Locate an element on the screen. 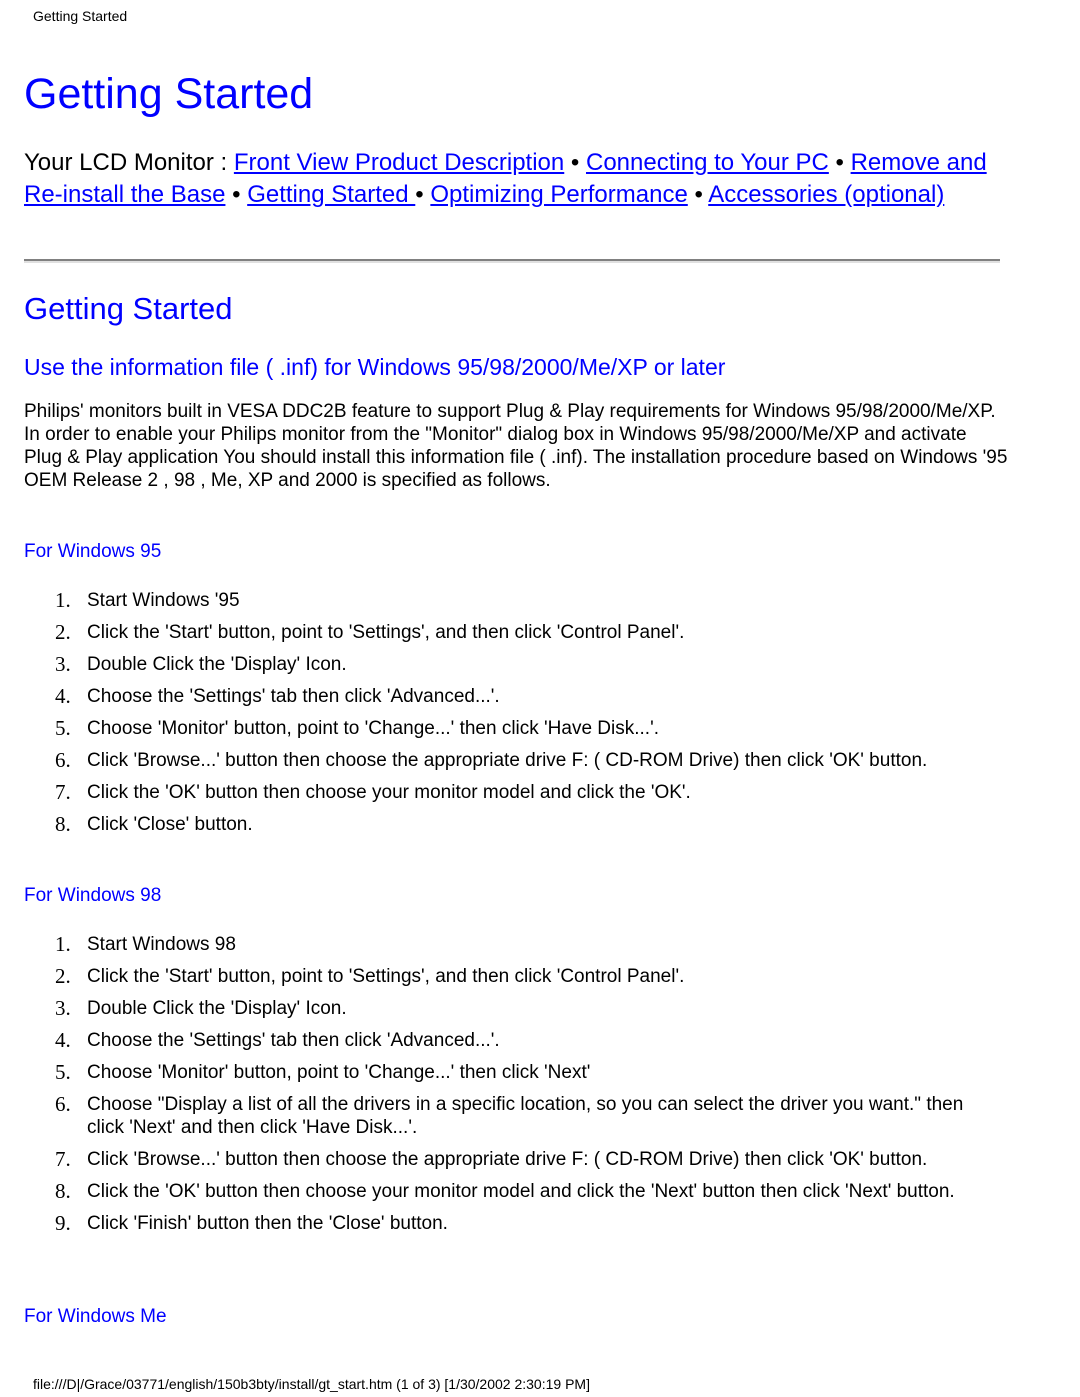 Image resolution: width=1080 pixels, height=1397 pixels. step-text: Start Windows 98 is located at coordinates (161, 944).